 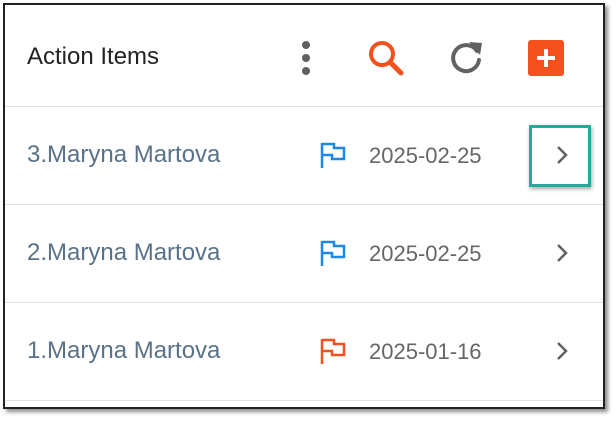 What do you see at coordinates (124, 252) in the screenshot?
I see `item-name: 2.Maryna Martova` at bounding box center [124, 252].